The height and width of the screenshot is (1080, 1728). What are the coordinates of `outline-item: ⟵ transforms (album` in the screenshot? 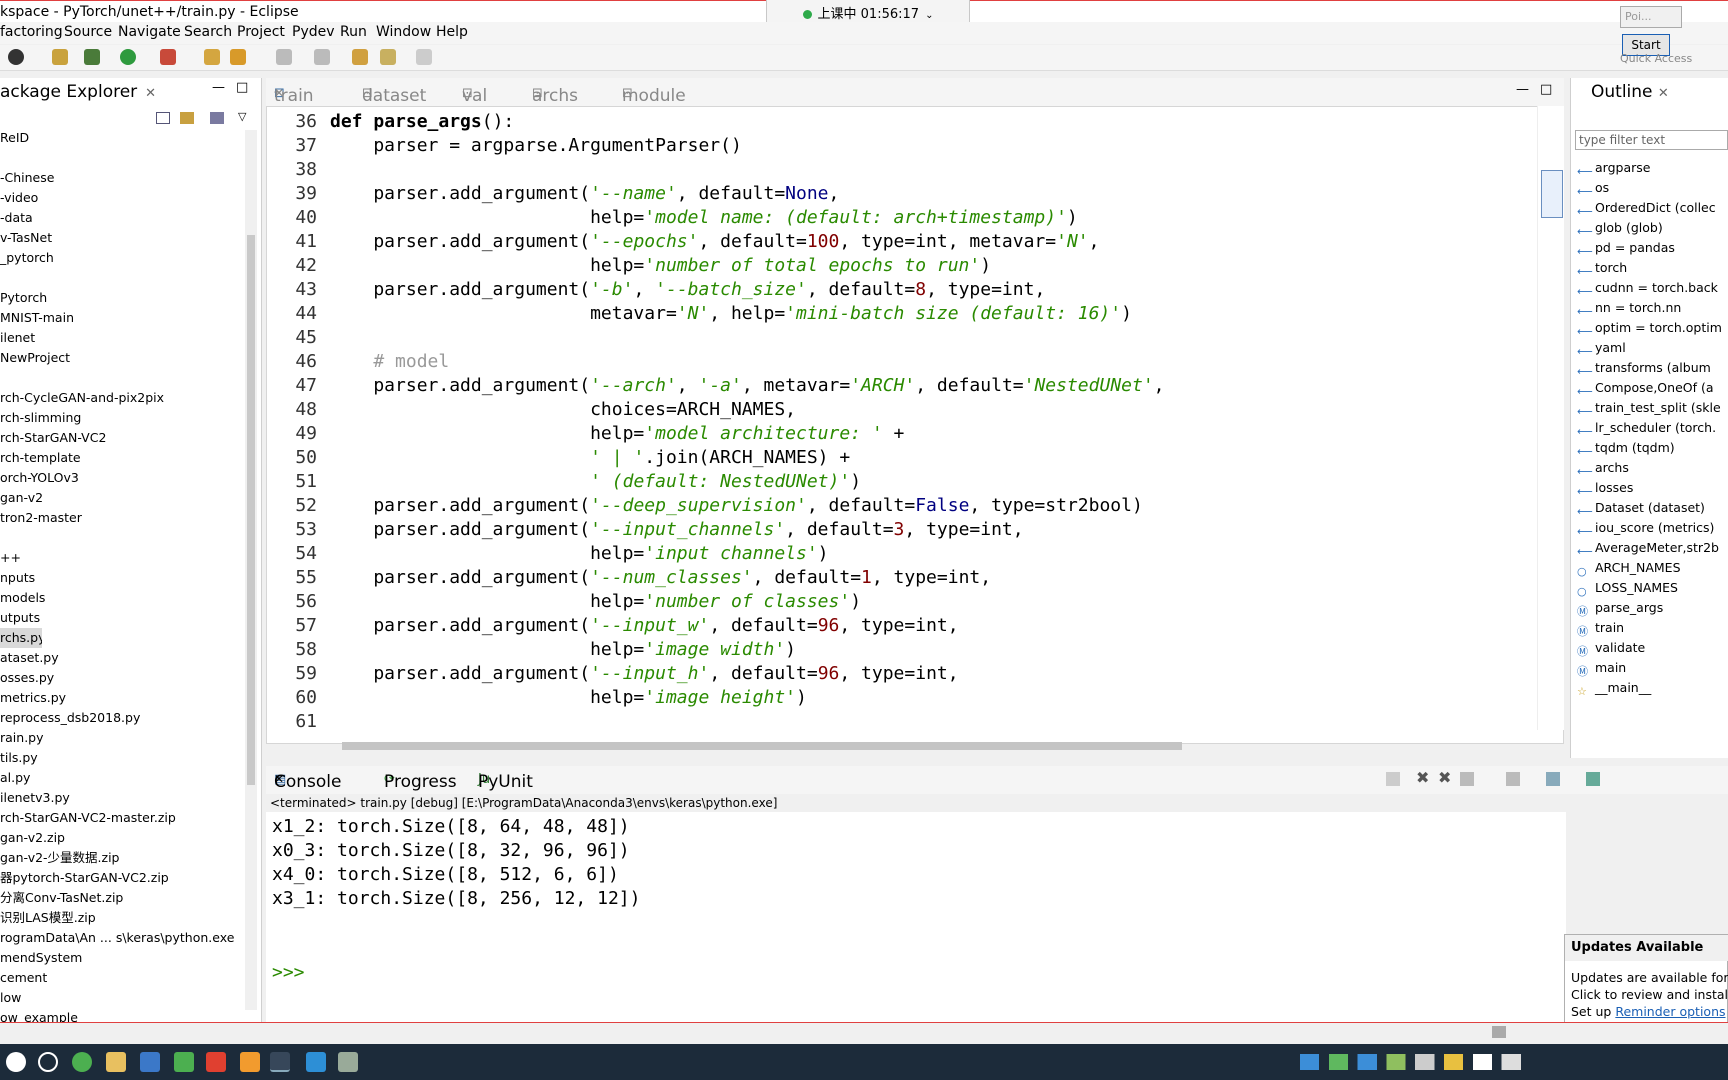 It's located at (1646, 368).